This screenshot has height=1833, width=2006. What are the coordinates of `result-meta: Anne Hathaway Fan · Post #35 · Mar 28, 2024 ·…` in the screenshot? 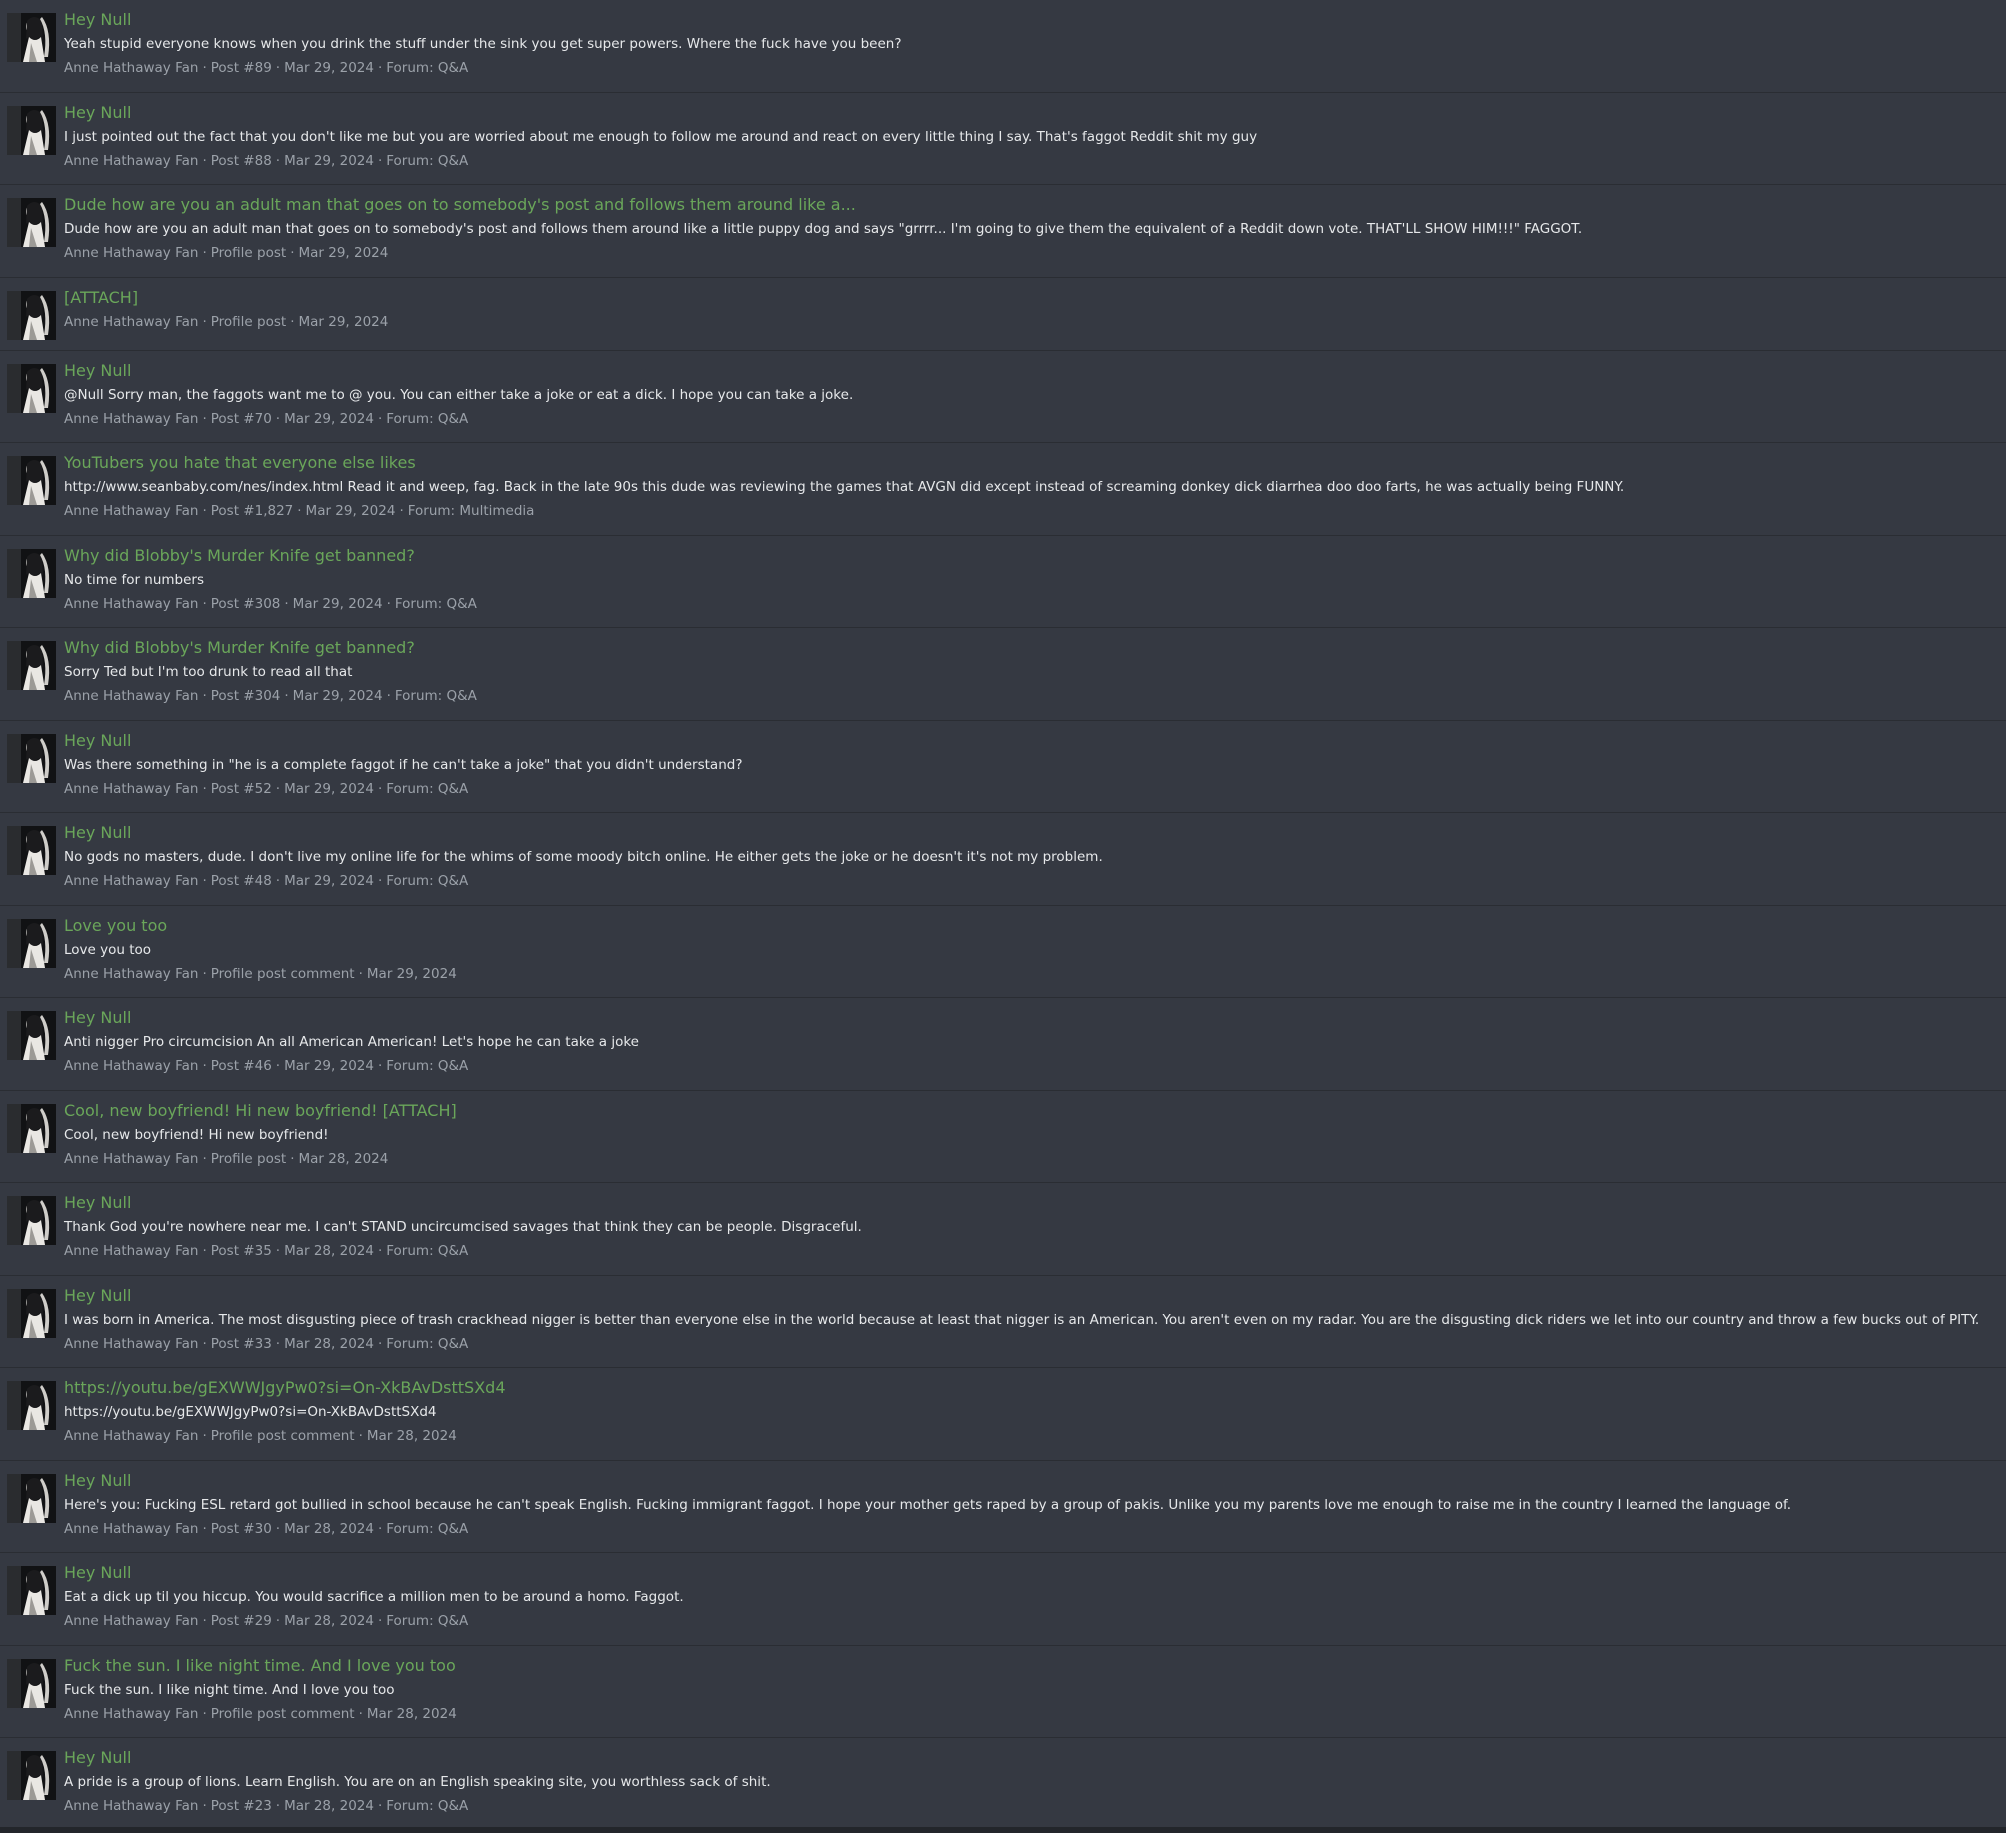 It's located at (266, 1251).